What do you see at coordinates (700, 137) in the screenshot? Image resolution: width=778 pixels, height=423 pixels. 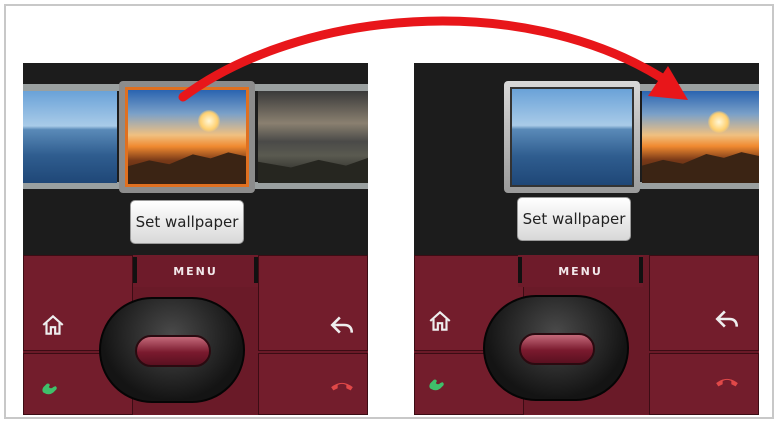 I see `thumbnail-sunset` at bounding box center [700, 137].